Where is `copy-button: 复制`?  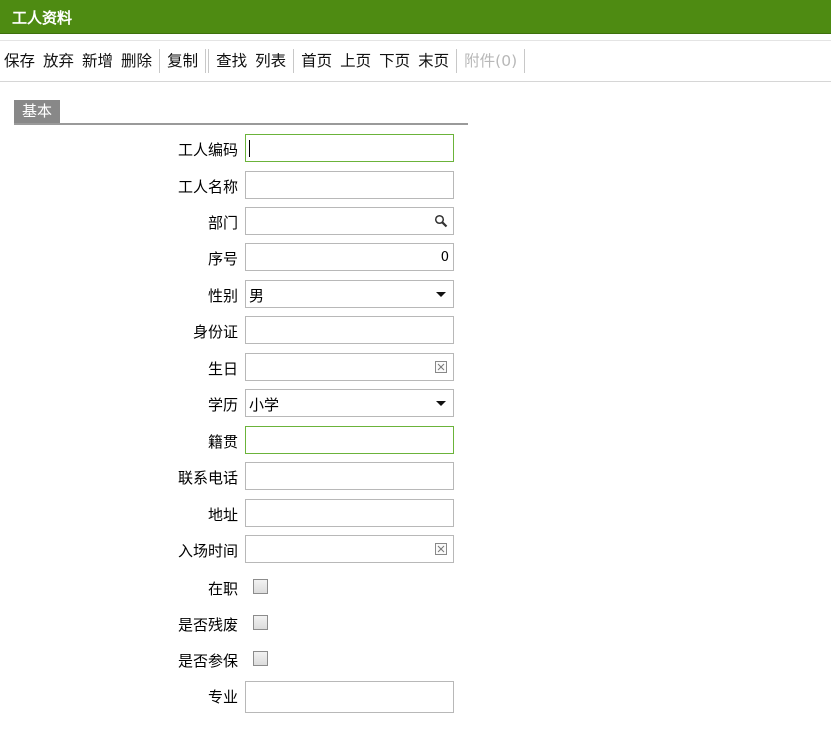 copy-button: 复制 is located at coordinates (182, 61).